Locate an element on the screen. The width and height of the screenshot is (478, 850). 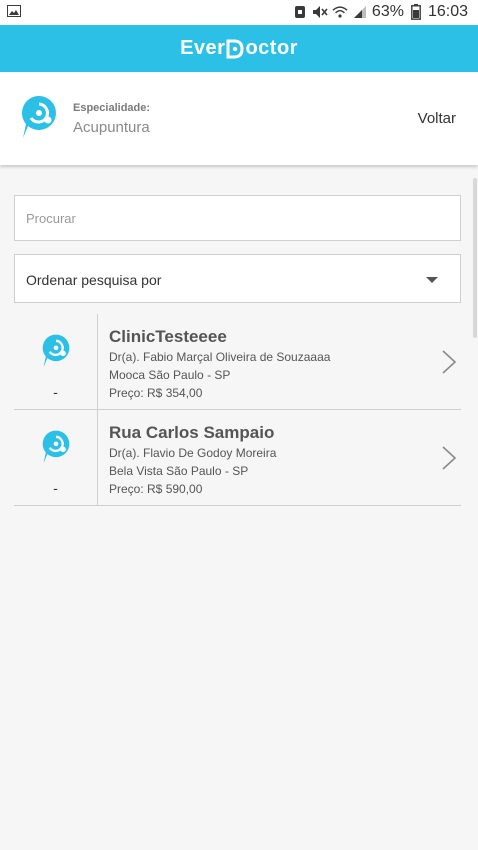
doctor-name: Dr(a). Flavio De Godoy Moreira is located at coordinates (193, 453).